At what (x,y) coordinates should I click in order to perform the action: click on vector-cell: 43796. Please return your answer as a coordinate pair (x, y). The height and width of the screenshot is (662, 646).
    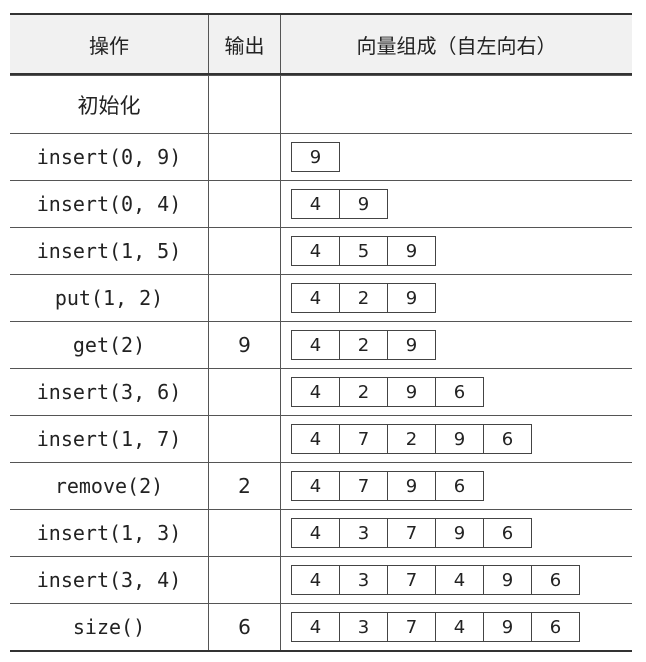
    Looking at the image, I should click on (456, 533).